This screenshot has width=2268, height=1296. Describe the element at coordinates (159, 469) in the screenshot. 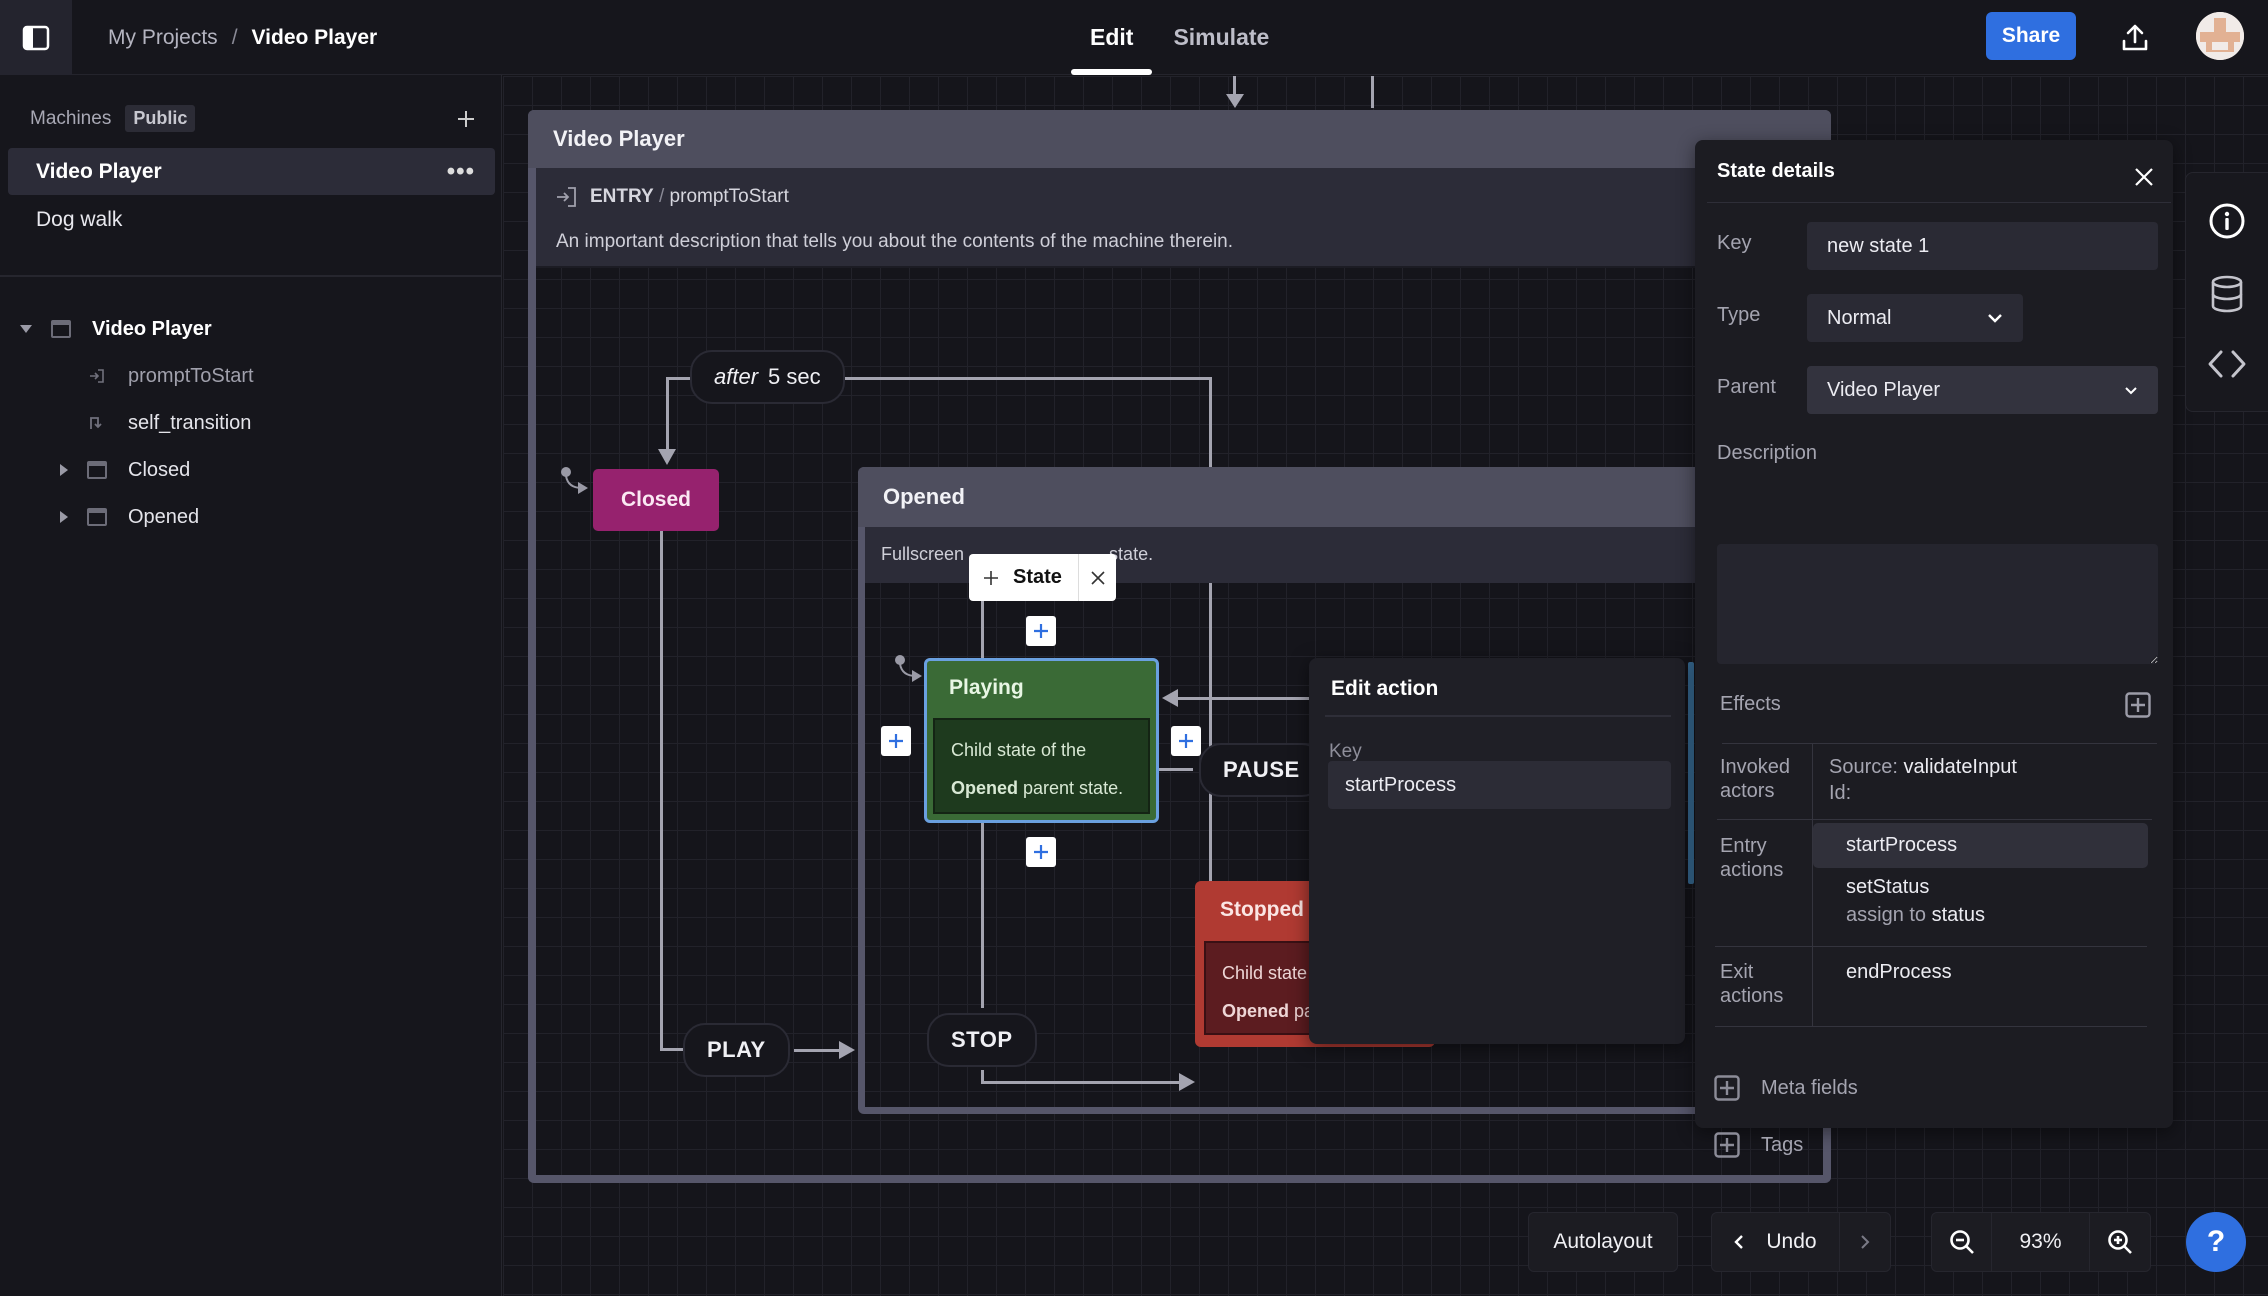

I see `tree-item-label: Closed` at that location.